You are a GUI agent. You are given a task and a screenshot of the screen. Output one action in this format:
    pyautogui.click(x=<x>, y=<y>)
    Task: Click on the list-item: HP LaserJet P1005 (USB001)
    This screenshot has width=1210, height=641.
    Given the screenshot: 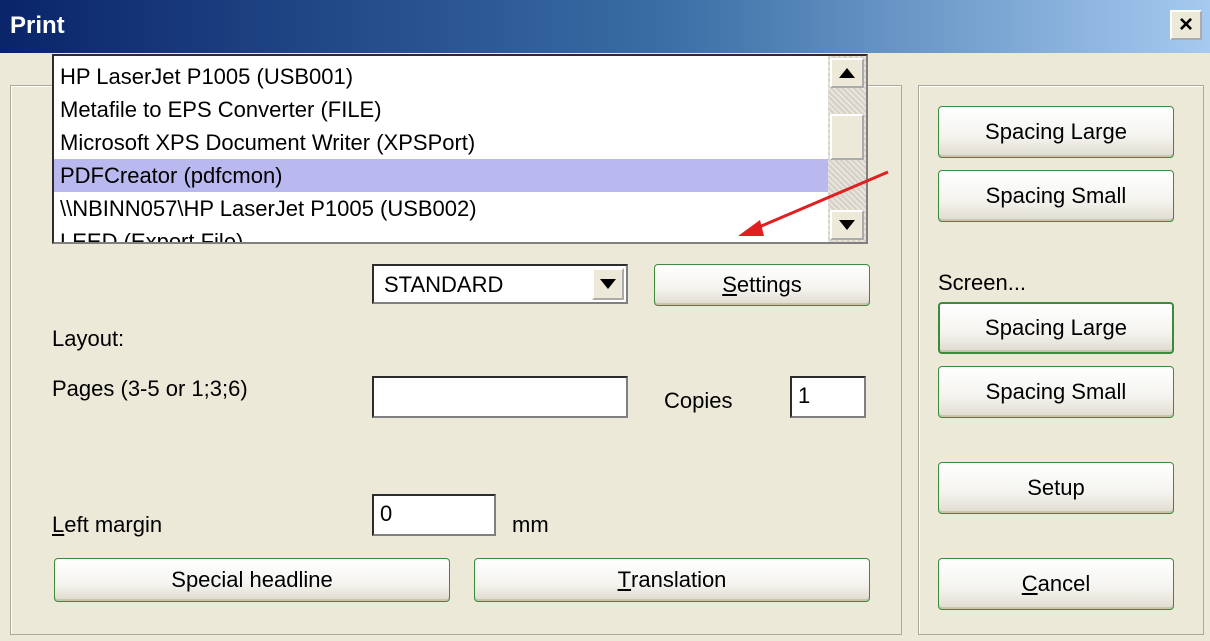 What is the action you would take?
    pyautogui.click(x=442, y=76)
    